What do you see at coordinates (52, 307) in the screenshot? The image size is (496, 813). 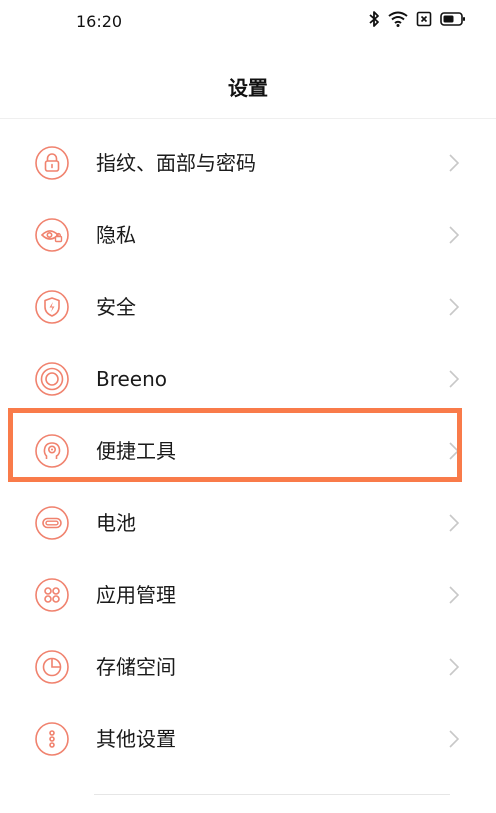 I see `shield-bolt-icon` at bounding box center [52, 307].